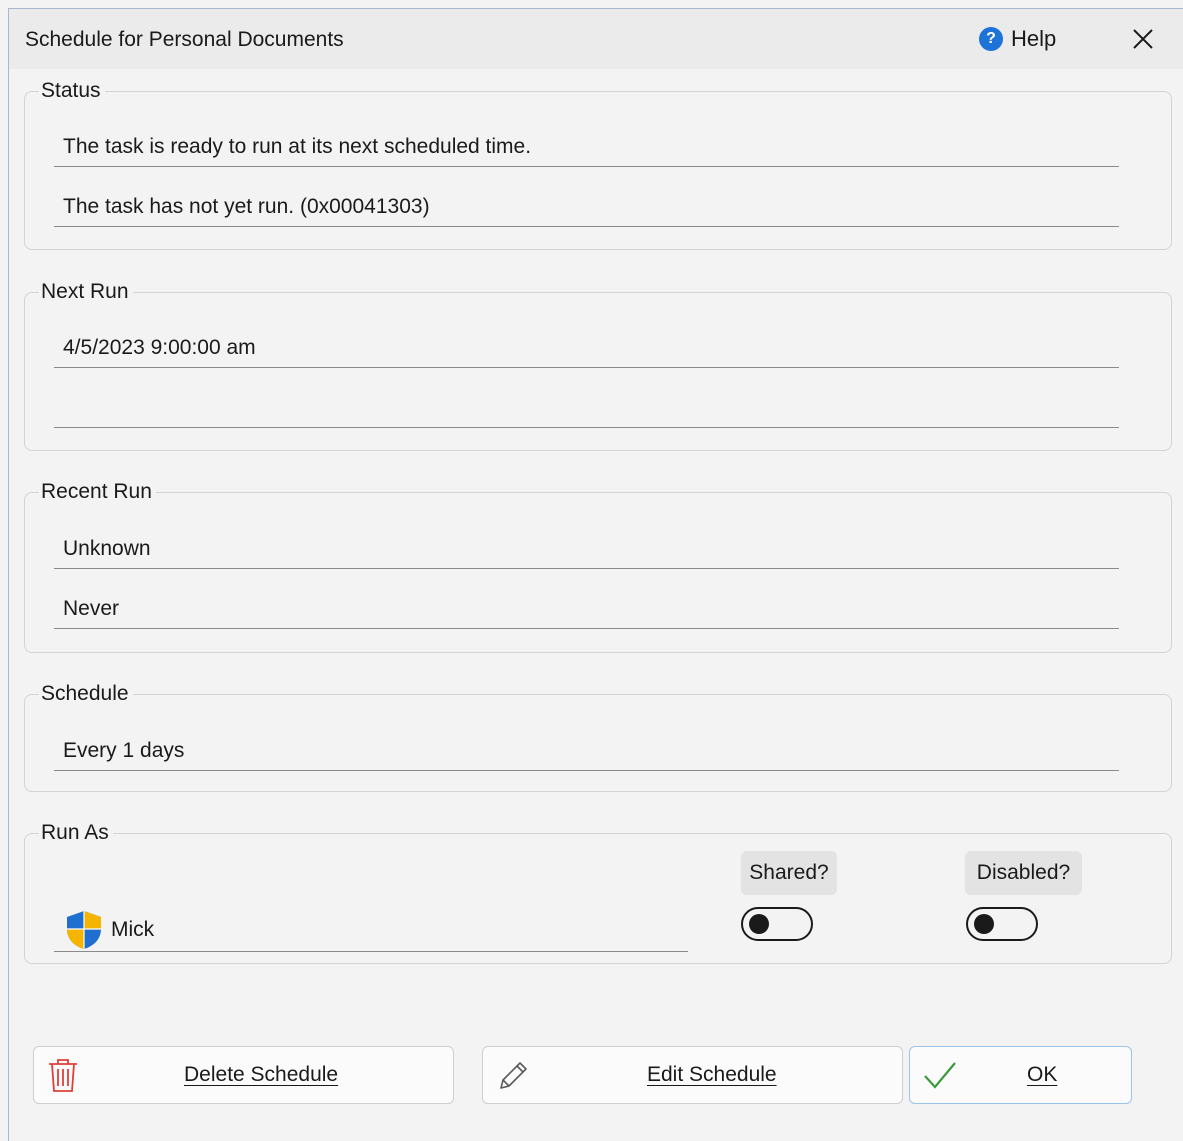  Describe the element at coordinates (63, 1075) in the screenshot. I see `trash-icon` at that location.